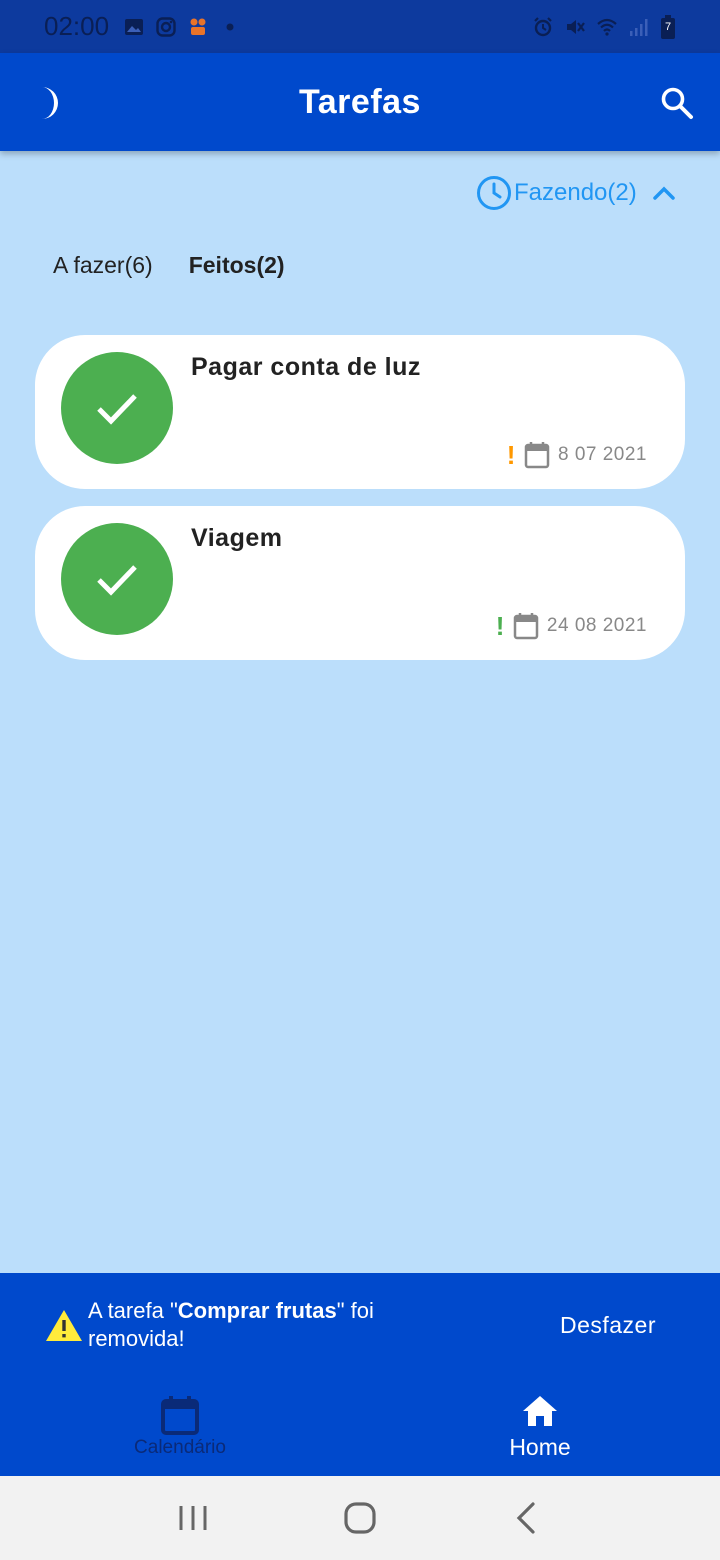  I want to click on task-card: Viagem ! 24 08 2021, so click(360, 583).